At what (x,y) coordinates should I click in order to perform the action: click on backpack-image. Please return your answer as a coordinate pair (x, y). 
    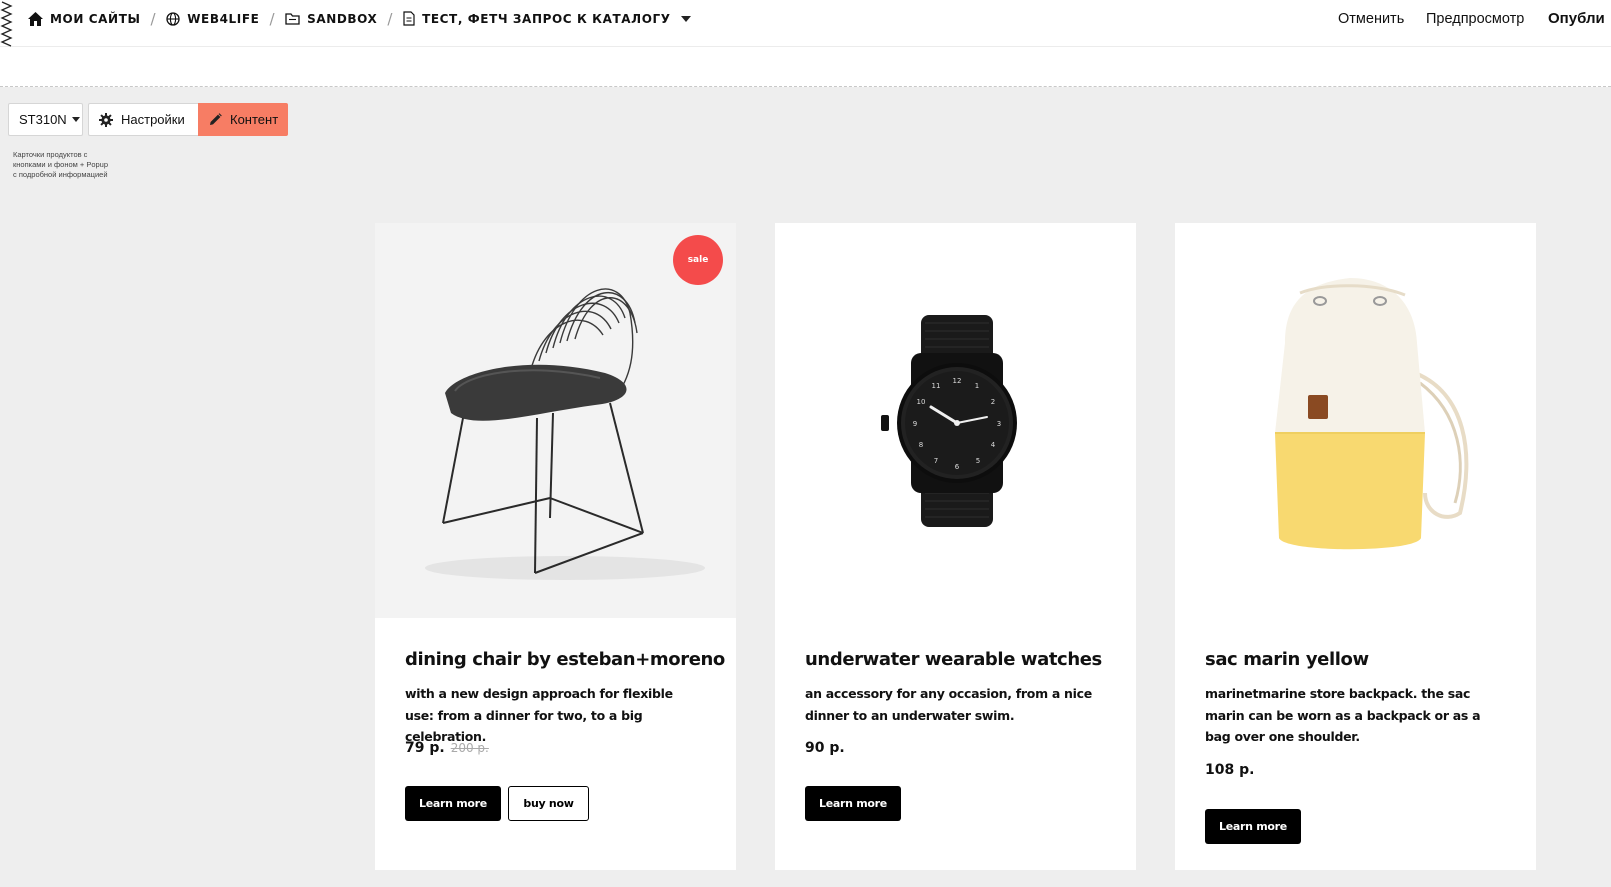
    Looking at the image, I should click on (1355, 420).